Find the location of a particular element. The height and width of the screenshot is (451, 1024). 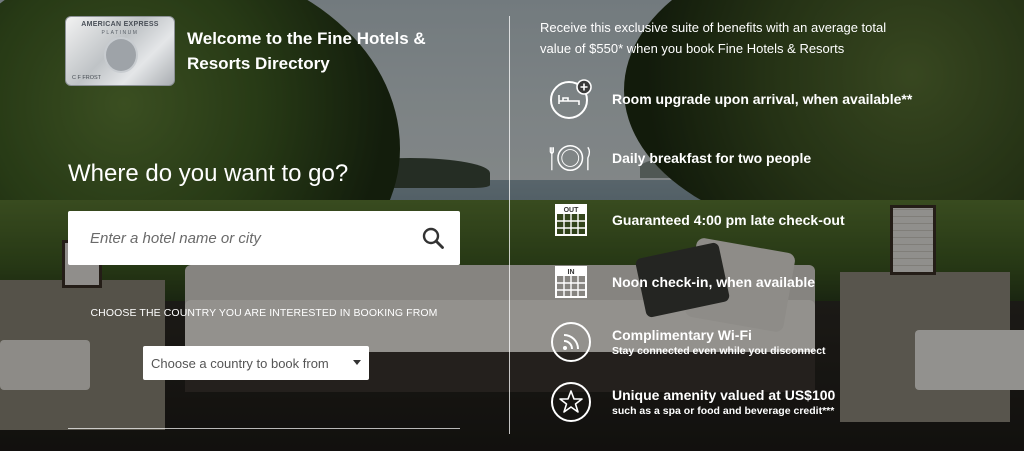

benefit-late-checkout: OUT Guaranteed 4:00 pm late check-out is located at coordinates (696, 220).